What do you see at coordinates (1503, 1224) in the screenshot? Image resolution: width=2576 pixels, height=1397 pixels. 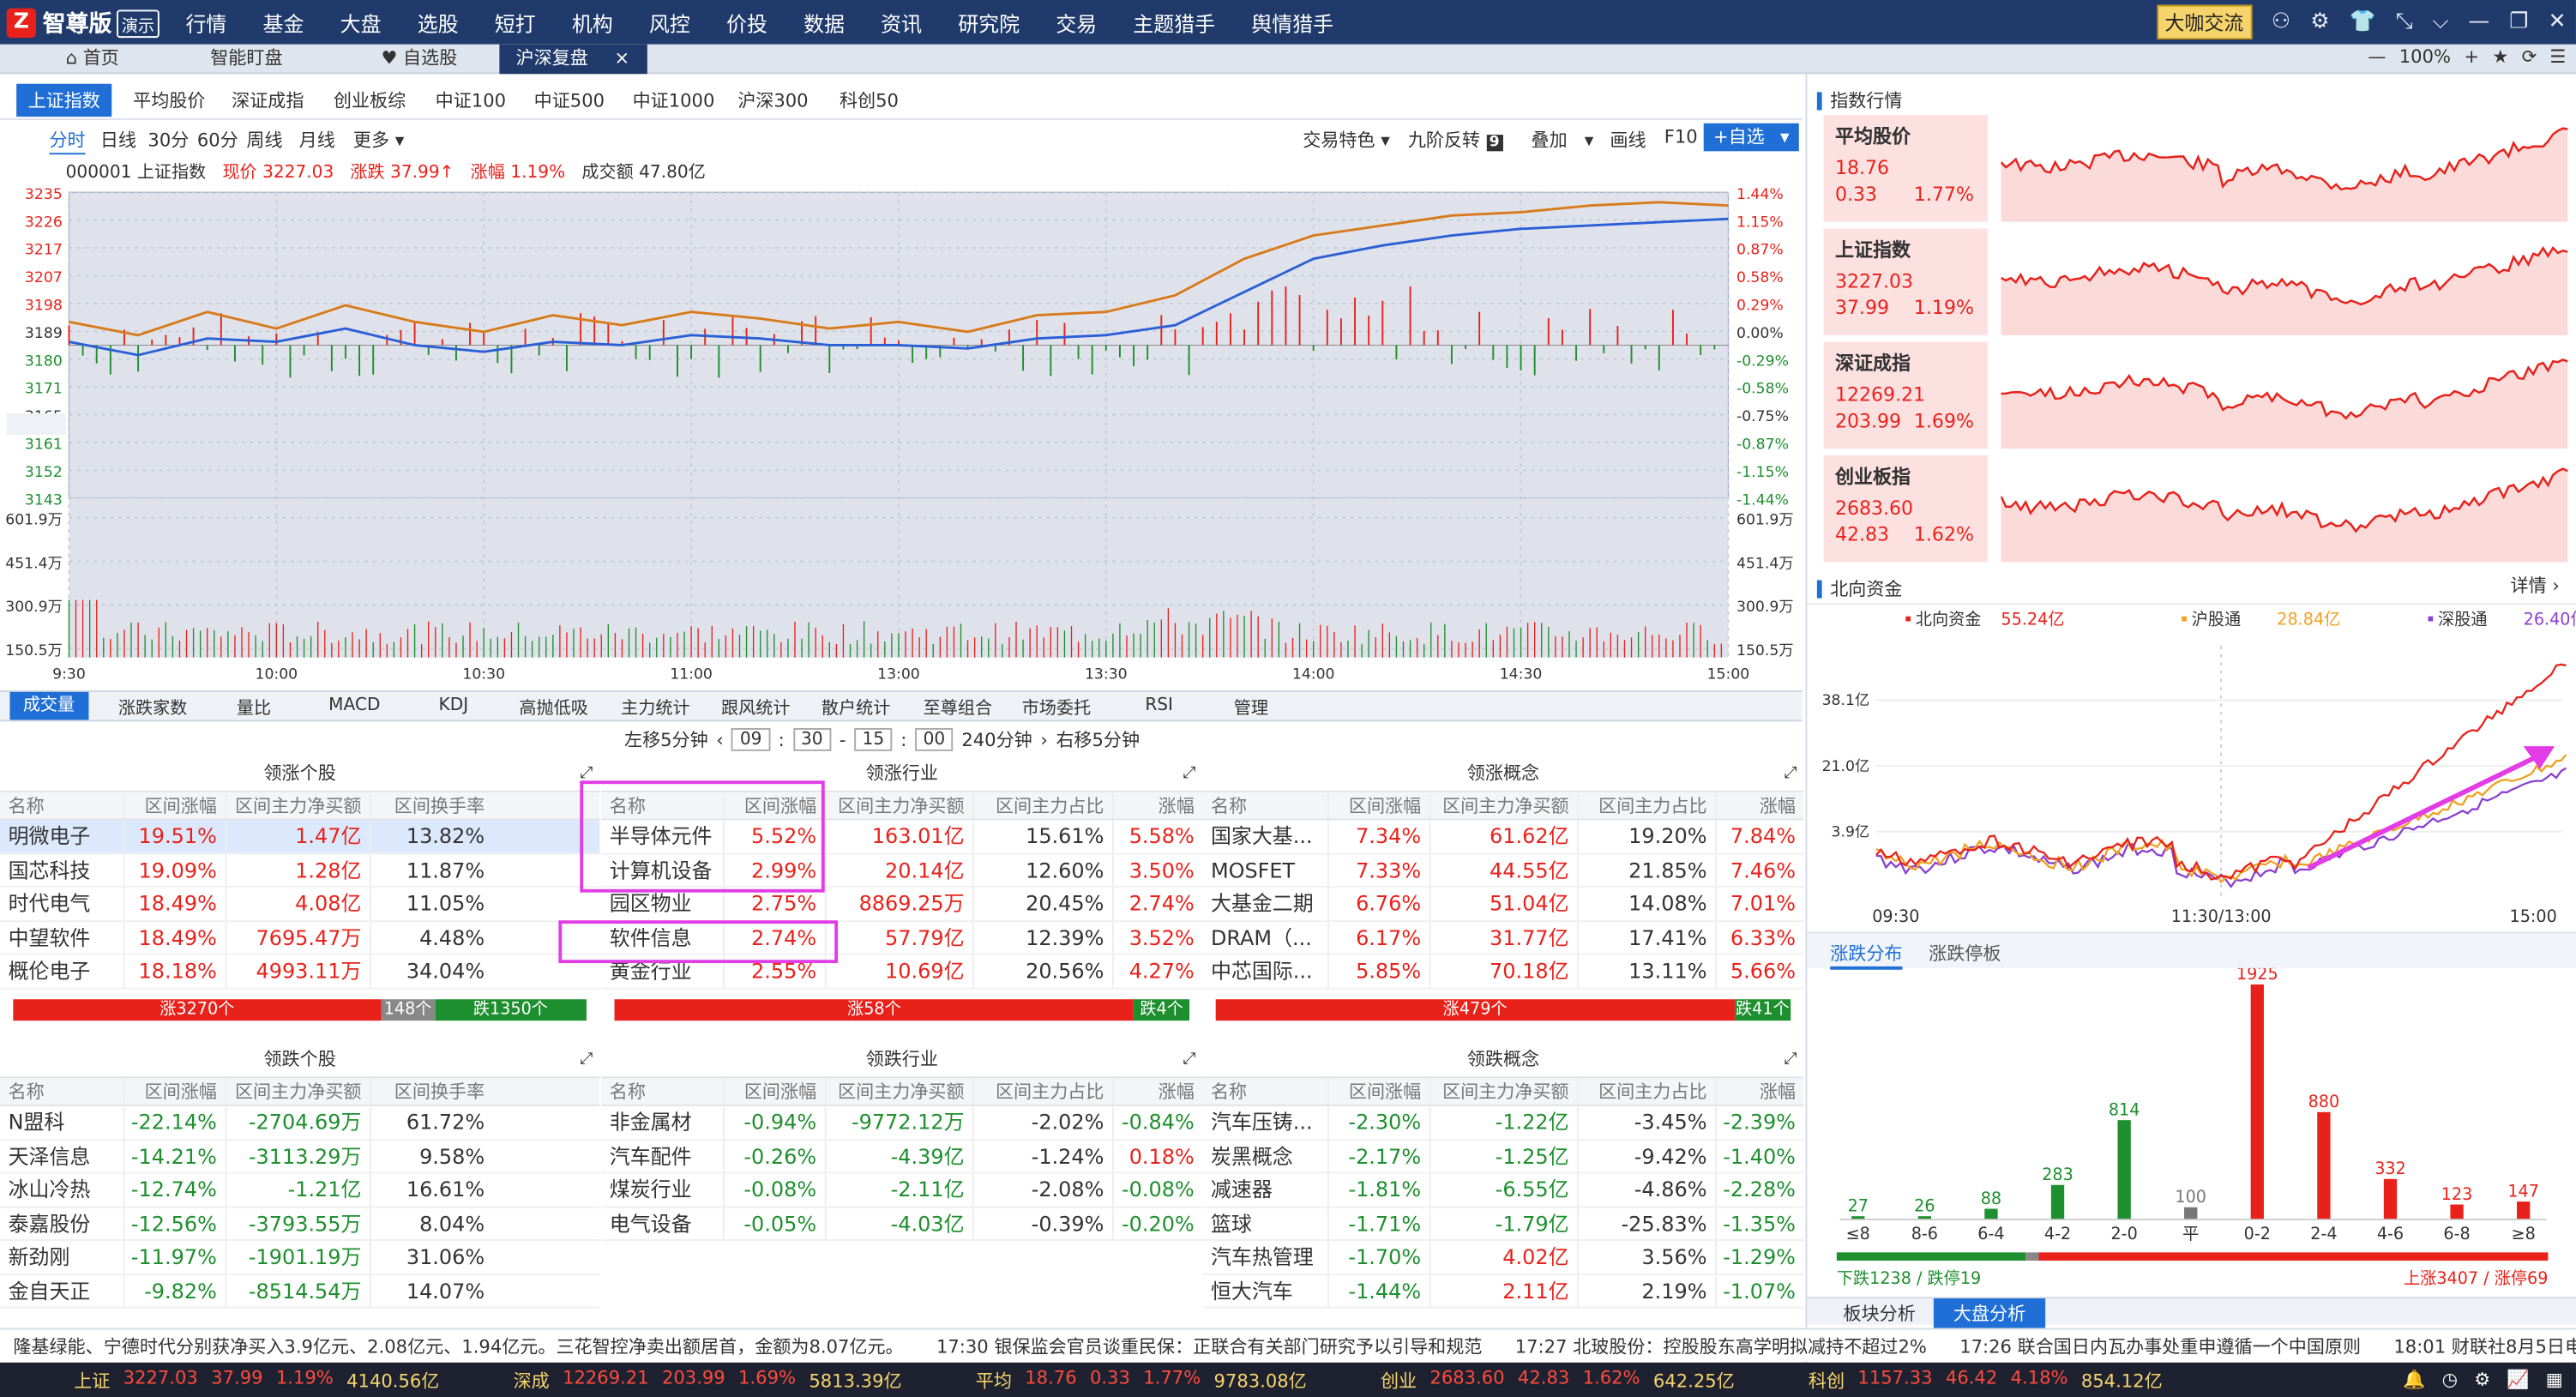 I see `table-row: 篮球 -1.71% -1.79亿 -25.83% -1.35%` at bounding box center [1503, 1224].